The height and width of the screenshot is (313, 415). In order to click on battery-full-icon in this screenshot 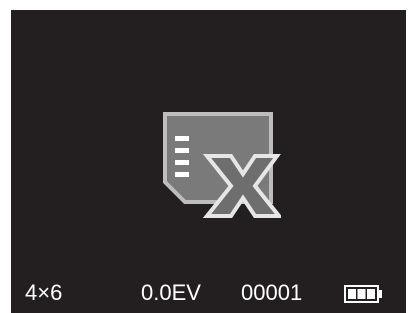, I will do `click(363, 294)`.